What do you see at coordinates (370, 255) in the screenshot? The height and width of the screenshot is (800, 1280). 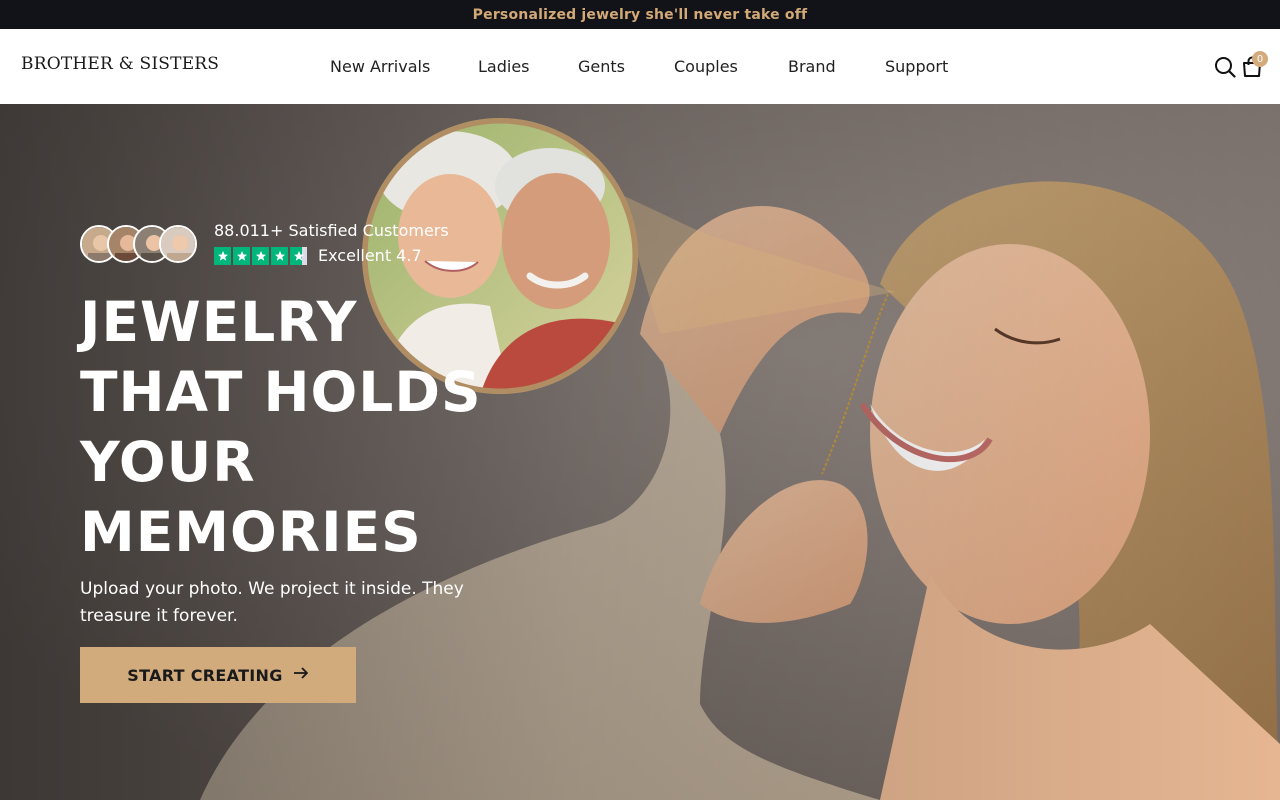 I see `rating-label: Excellent 4.7` at bounding box center [370, 255].